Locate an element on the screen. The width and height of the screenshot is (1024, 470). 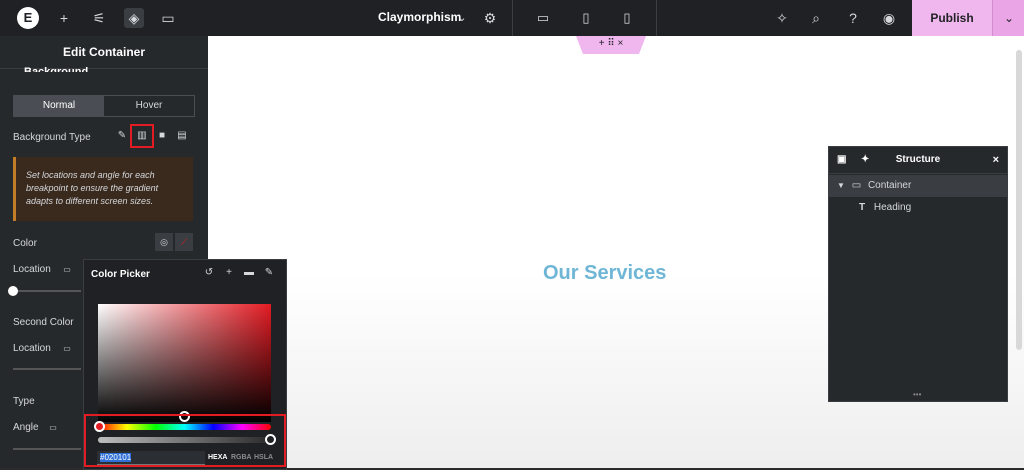
tab-hover: Hover is located at coordinates (149, 106).